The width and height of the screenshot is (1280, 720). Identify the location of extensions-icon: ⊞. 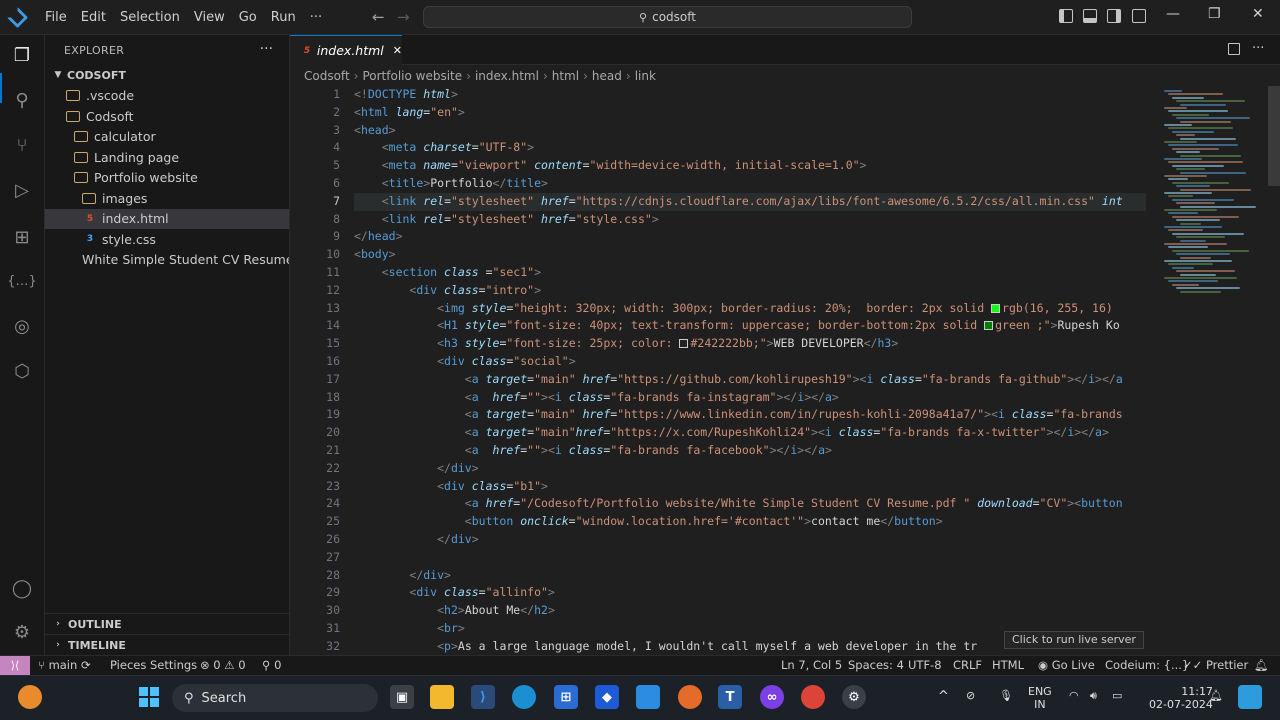
(22, 237).